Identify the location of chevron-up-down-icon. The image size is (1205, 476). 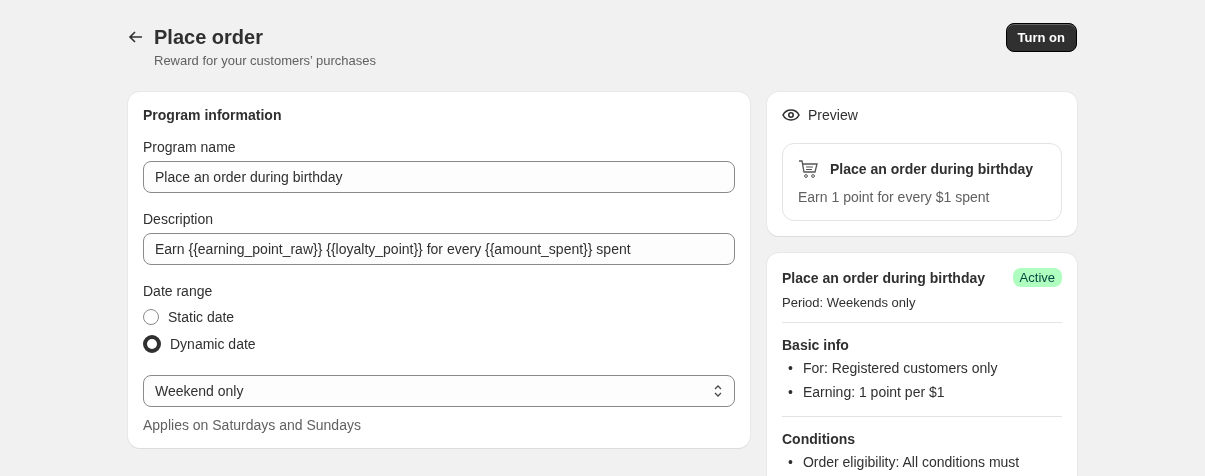
(718, 391).